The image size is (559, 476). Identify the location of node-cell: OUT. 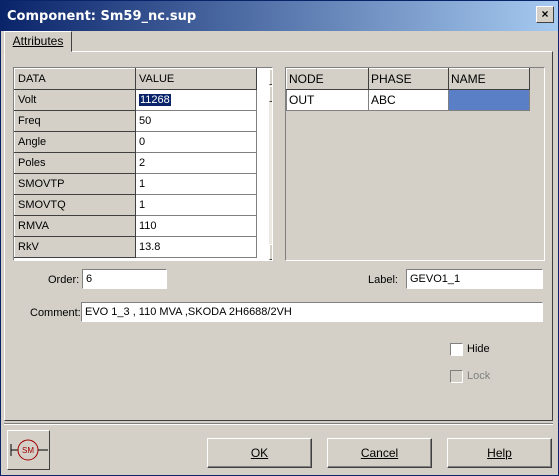
(327, 100).